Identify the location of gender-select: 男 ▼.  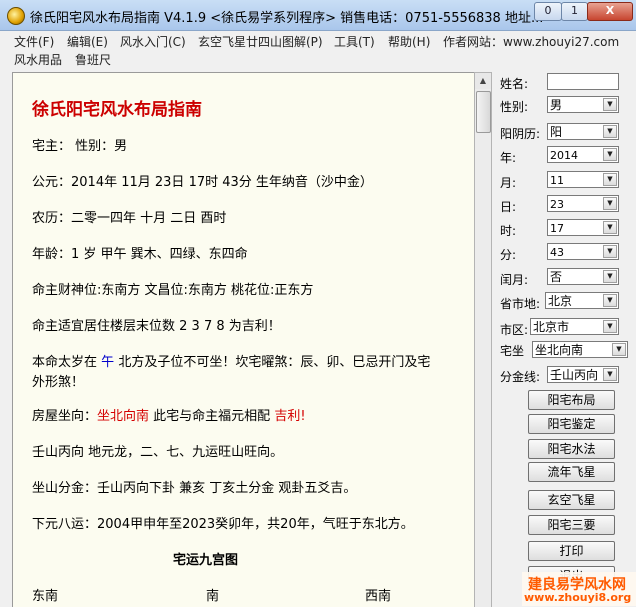
(583, 104).